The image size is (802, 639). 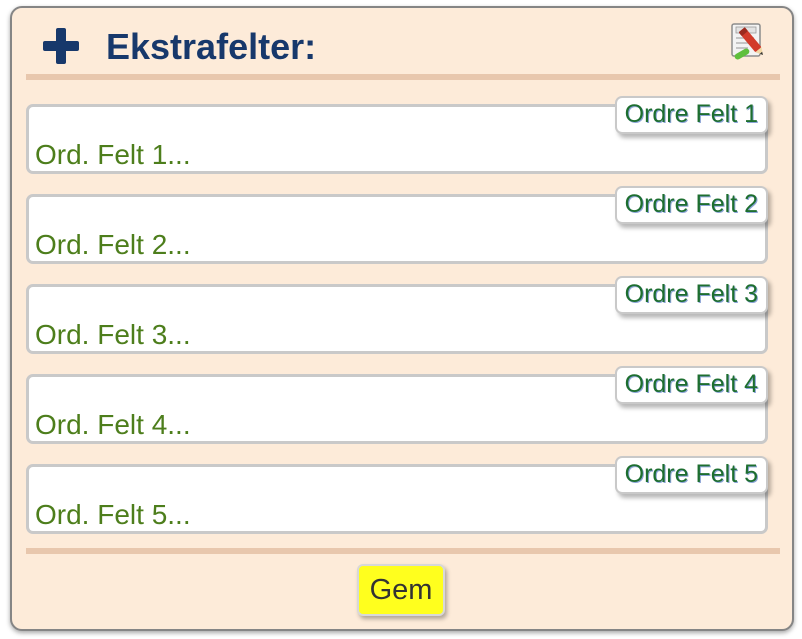 I want to click on extra-field-row-3: Ordre Felt 3, so click(x=401, y=325).